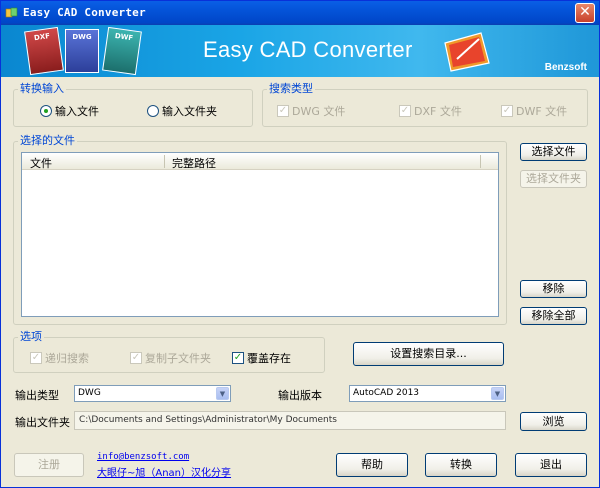 This screenshot has height=488, width=600. What do you see at coordinates (84, 12) in the screenshot?
I see `window-title: Easy CAD Converter` at bounding box center [84, 12].